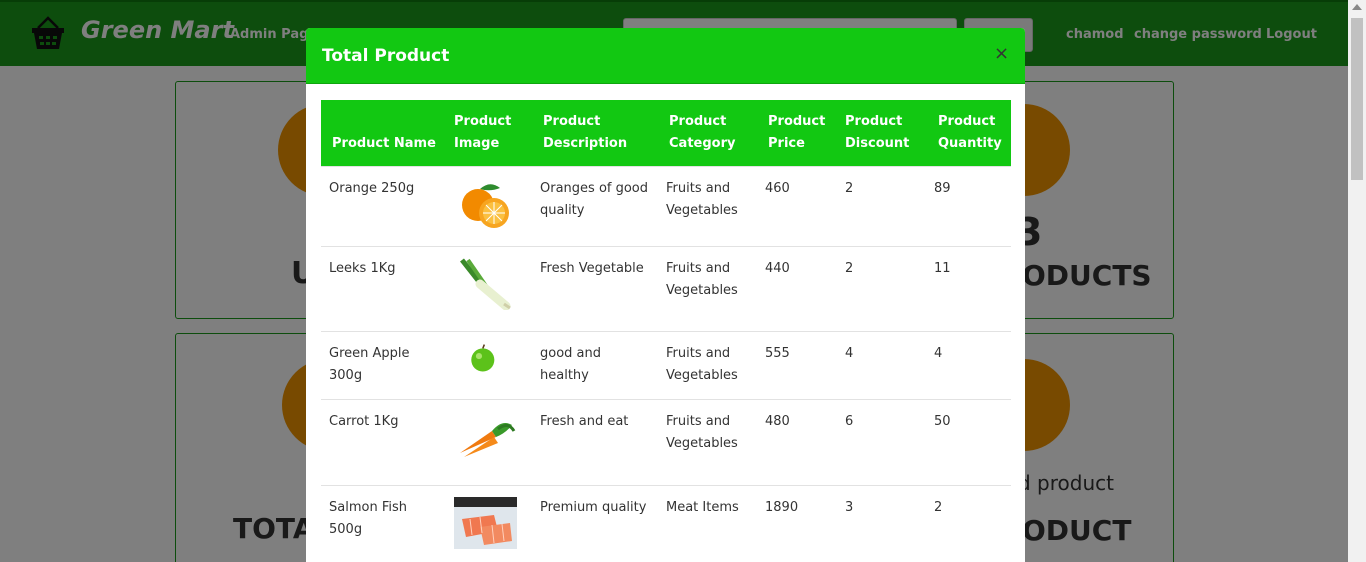 The width and height of the screenshot is (1366, 562). I want to click on col-product-description: Product Description, so click(595, 133).